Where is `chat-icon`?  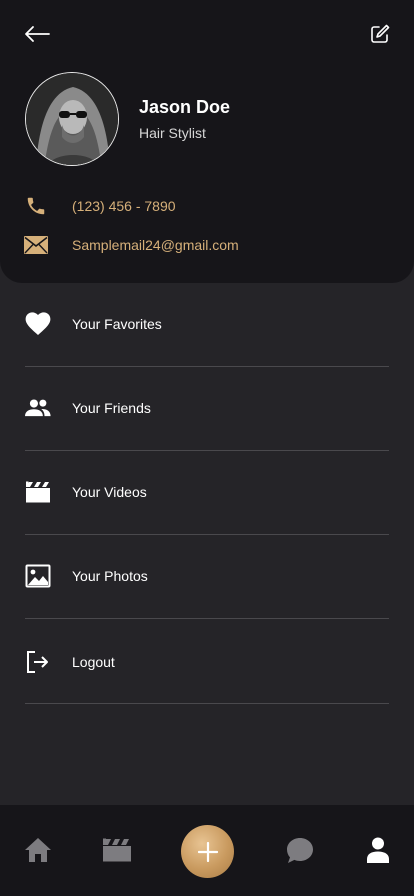 chat-icon is located at coordinates (300, 850).